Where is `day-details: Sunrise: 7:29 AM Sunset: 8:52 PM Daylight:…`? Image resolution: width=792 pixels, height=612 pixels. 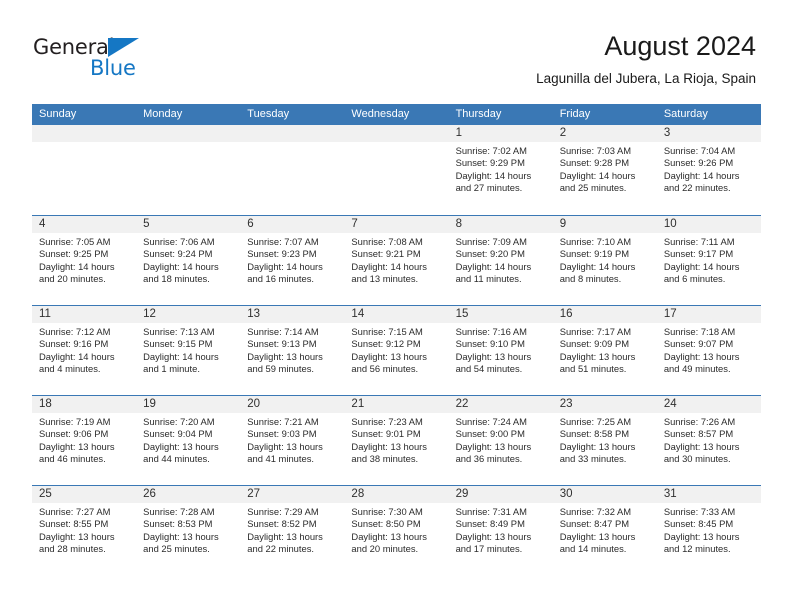 day-details: Sunrise: 7:29 AM Sunset: 8:52 PM Daylight:… is located at coordinates (292, 529).